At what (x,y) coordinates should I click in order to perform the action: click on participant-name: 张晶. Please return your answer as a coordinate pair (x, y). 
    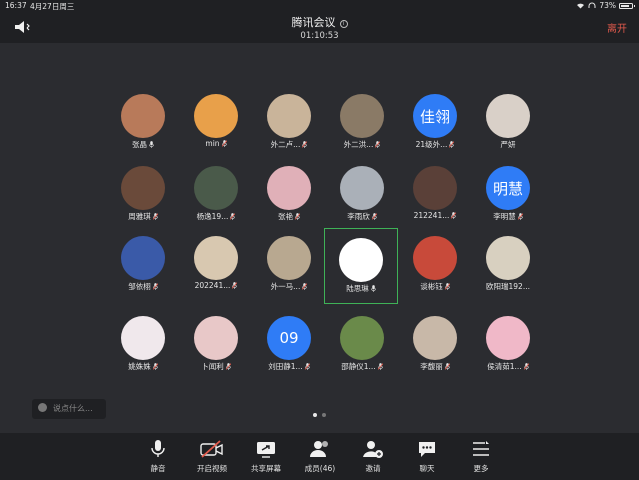
    Looking at the image, I should click on (143, 144).